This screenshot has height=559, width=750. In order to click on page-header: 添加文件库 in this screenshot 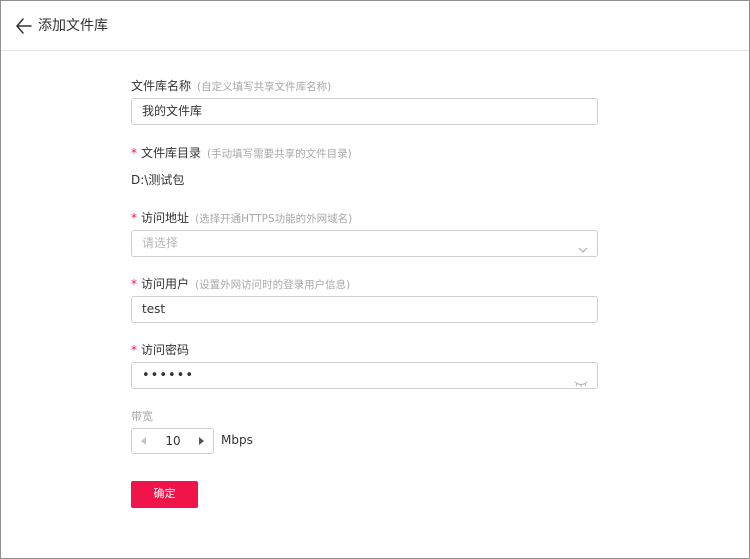, I will do `click(375, 26)`.